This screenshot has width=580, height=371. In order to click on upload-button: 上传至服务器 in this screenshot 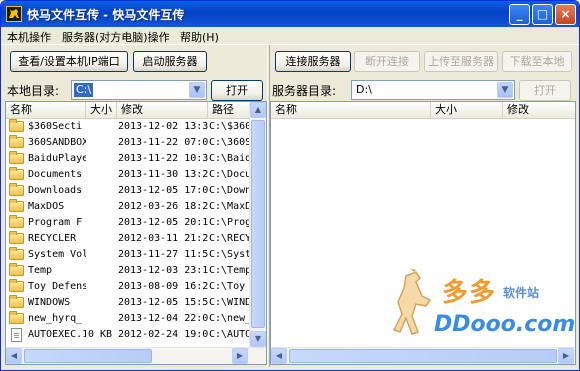, I will do `click(461, 61)`.